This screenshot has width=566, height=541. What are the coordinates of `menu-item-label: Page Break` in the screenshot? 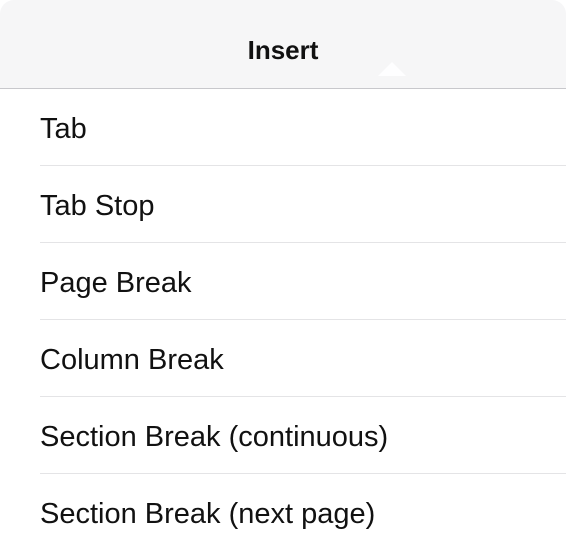 It's located at (116, 283).